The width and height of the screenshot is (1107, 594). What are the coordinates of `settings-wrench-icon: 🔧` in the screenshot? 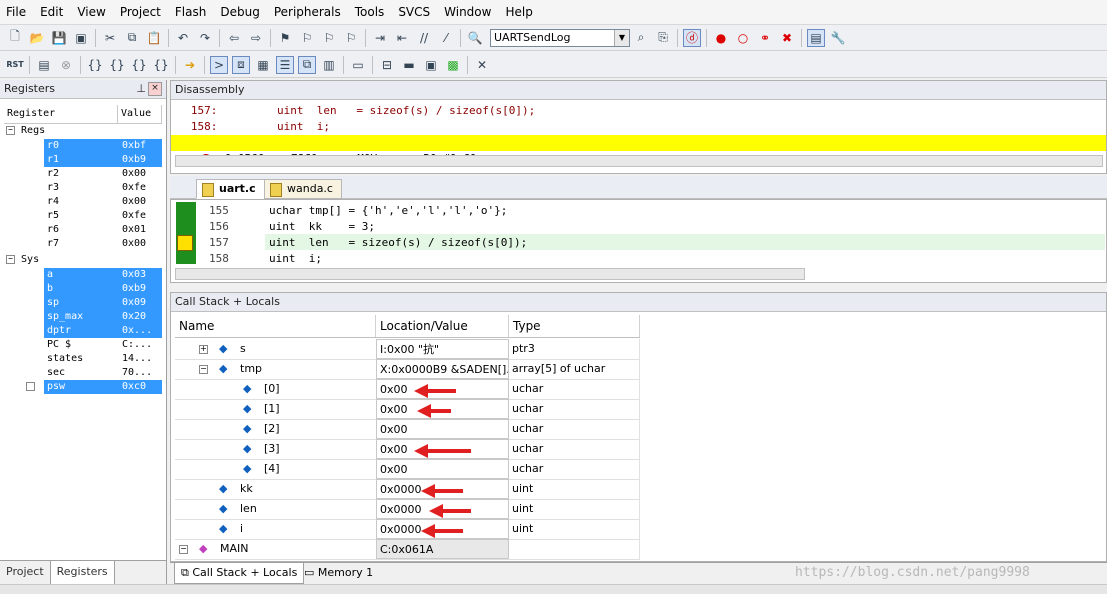 It's located at (838, 38).